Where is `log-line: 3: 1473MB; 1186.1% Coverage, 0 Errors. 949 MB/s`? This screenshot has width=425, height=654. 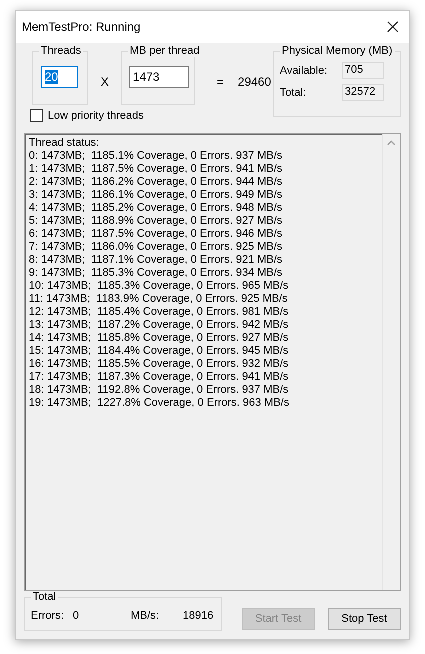
log-line: 3: 1473MB; 1186.1% Coverage, 0 Errors. 949 MB/s is located at coordinates (156, 195).